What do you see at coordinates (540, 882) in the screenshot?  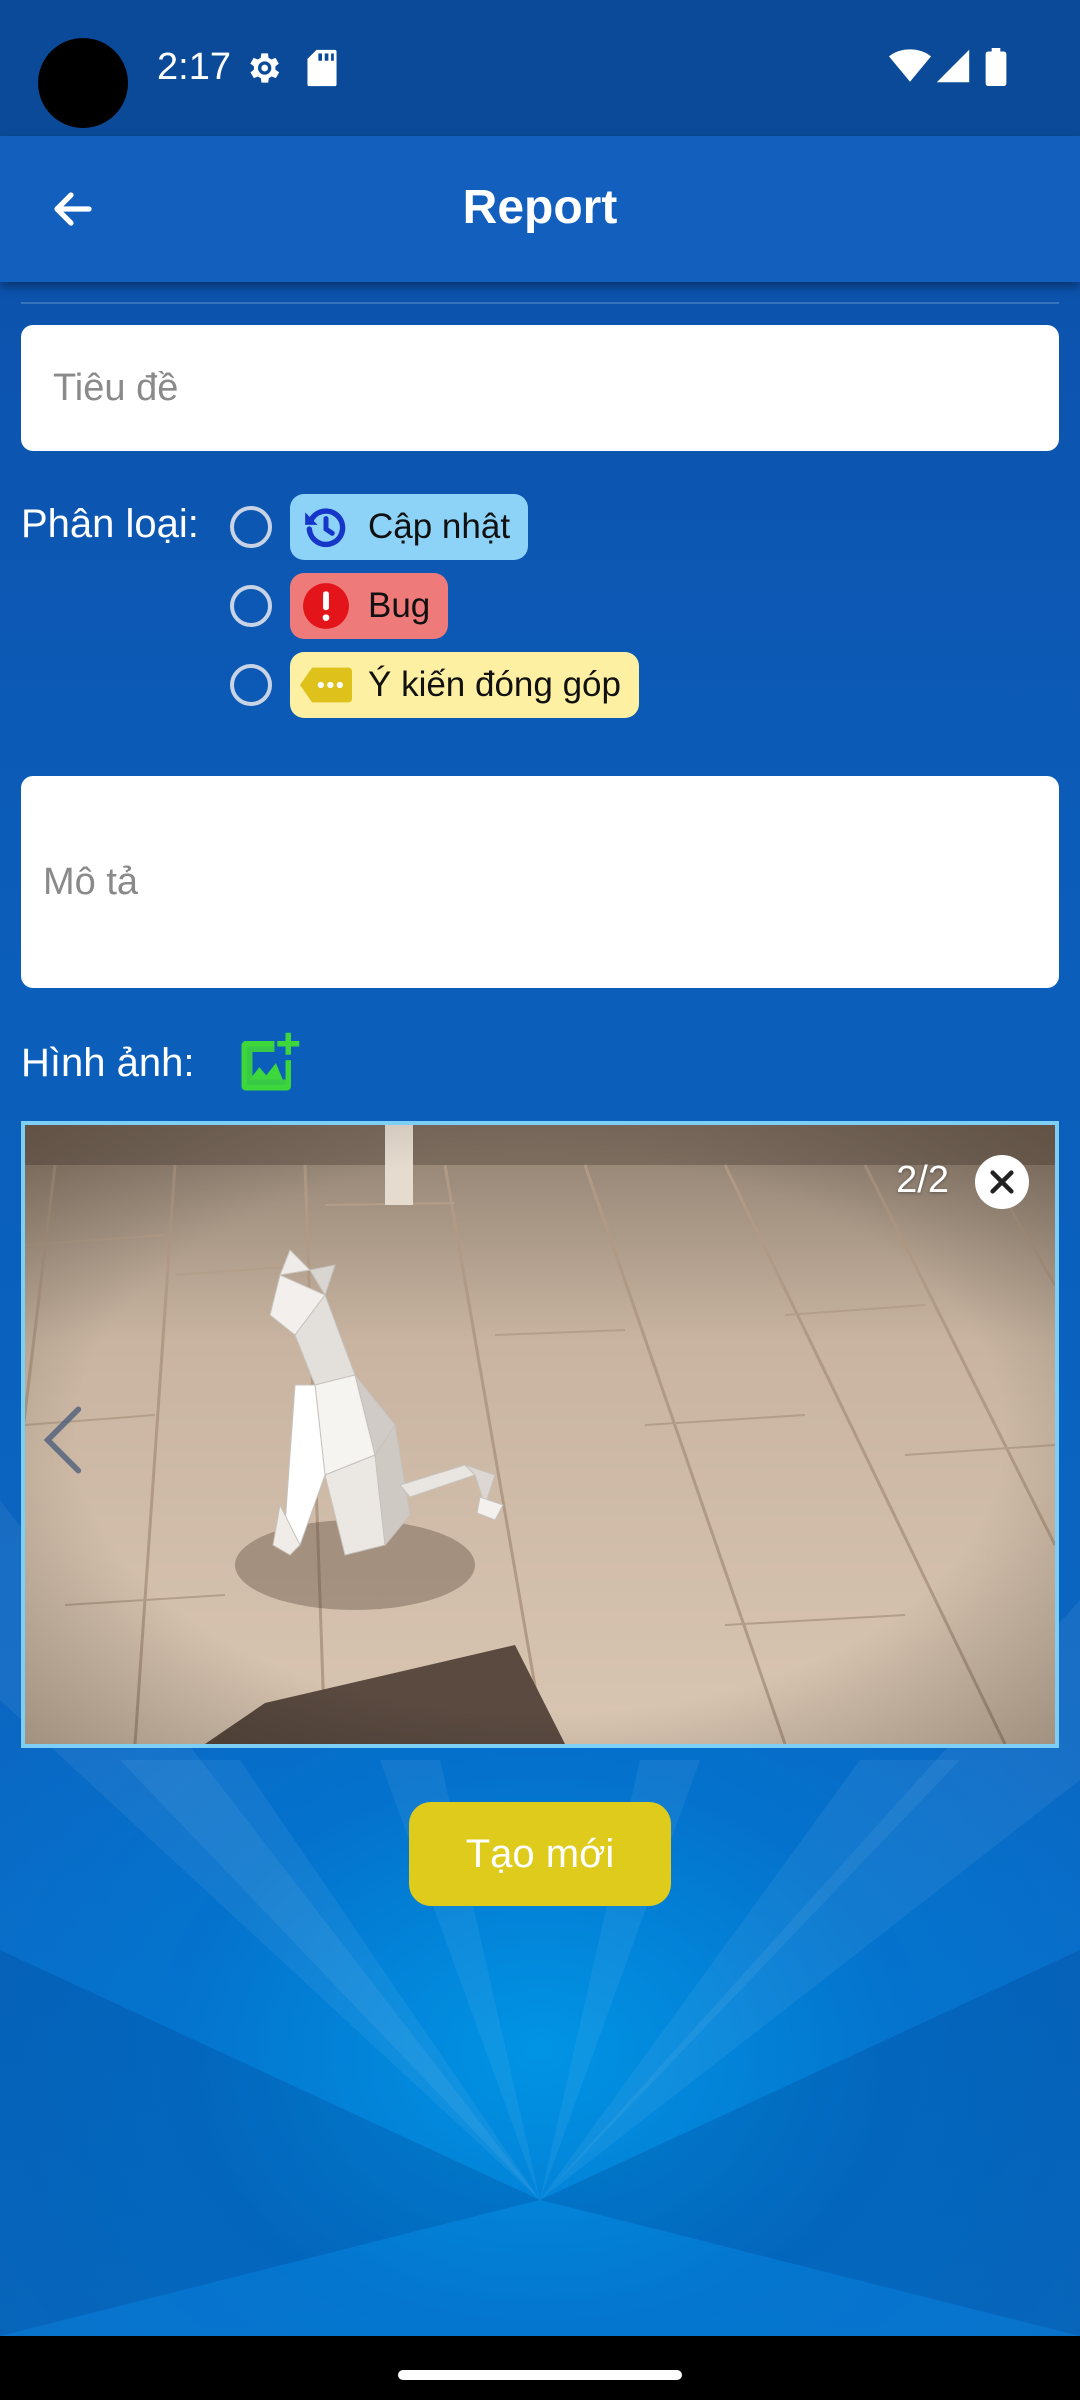 I see `description-input: Mô tả` at bounding box center [540, 882].